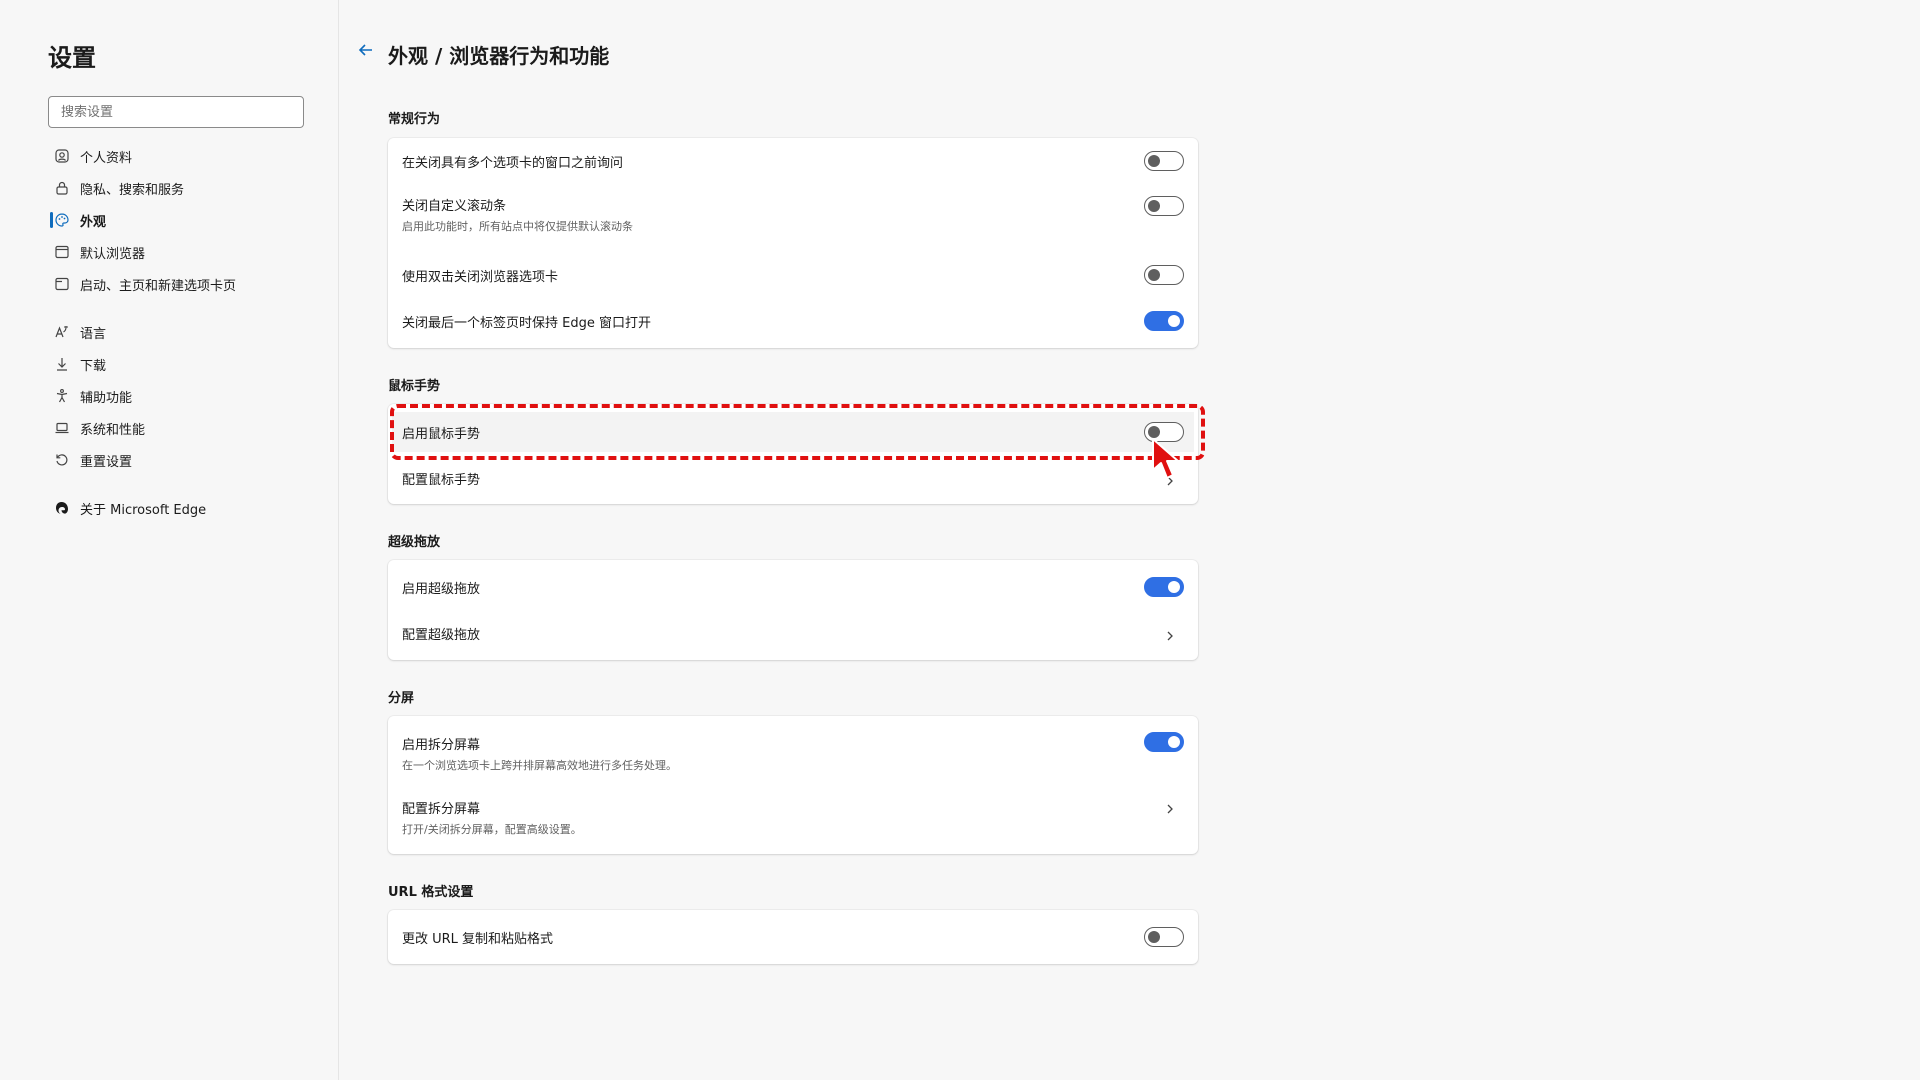 Image resolution: width=1920 pixels, height=1080 pixels. I want to click on toggle-enable-mouse-gesture, so click(1164, 432).